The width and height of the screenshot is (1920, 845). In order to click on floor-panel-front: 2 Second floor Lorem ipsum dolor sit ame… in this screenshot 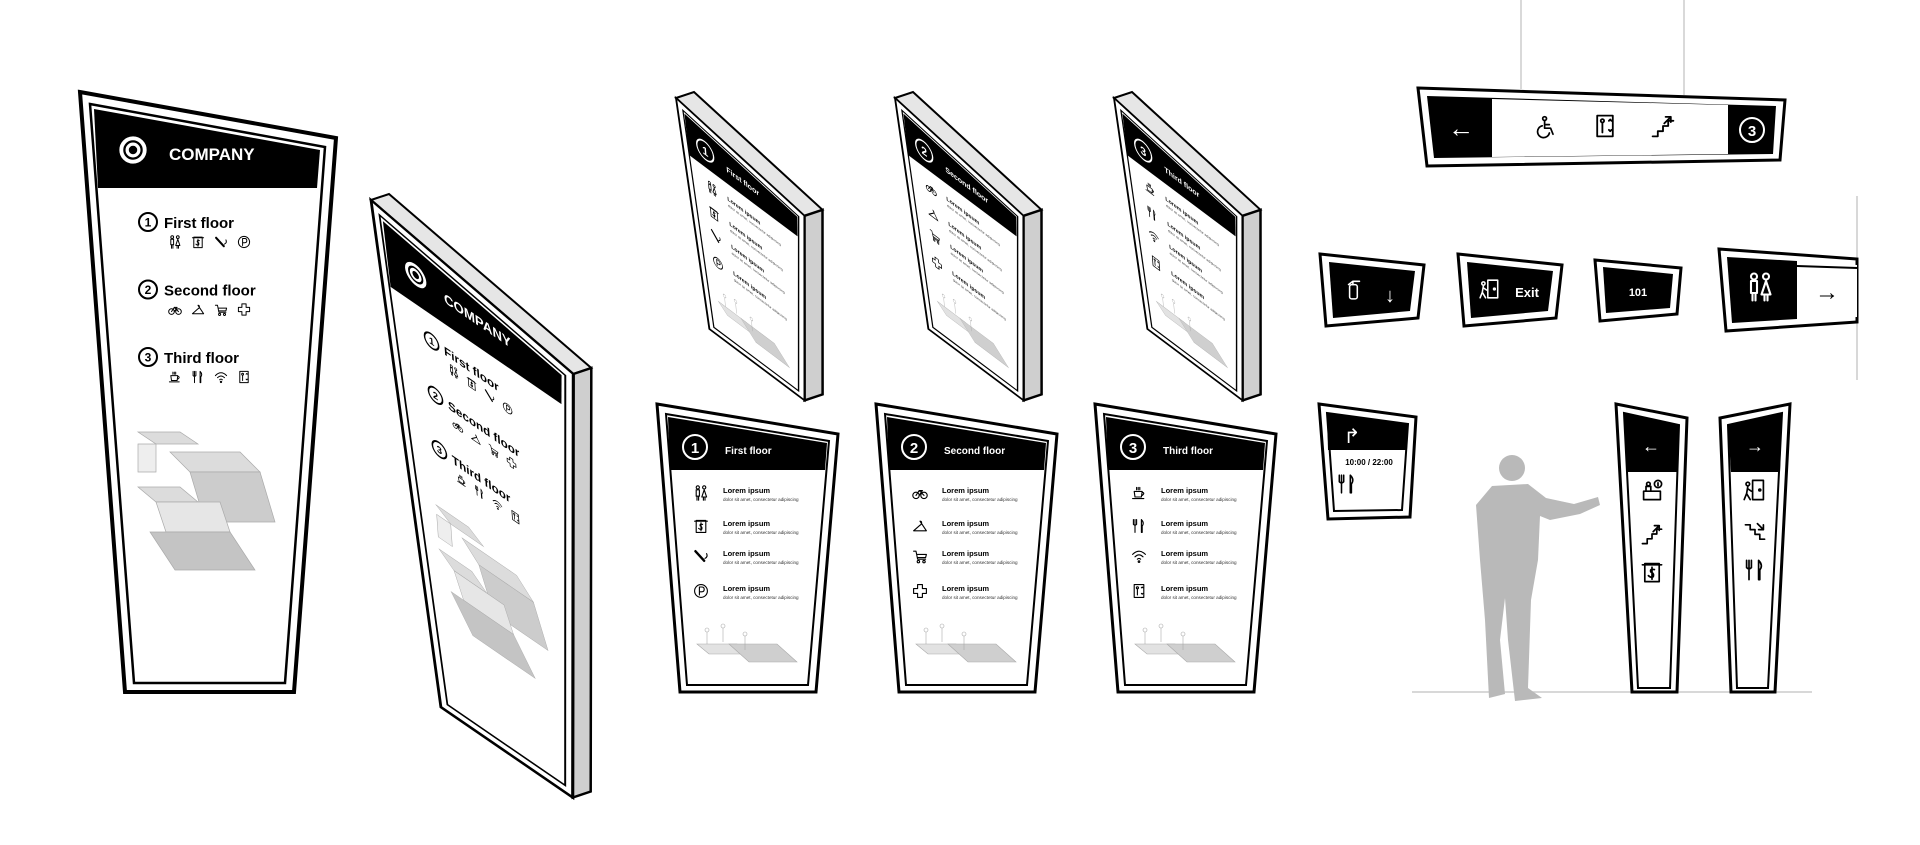, I will do `click(966, 548)`.